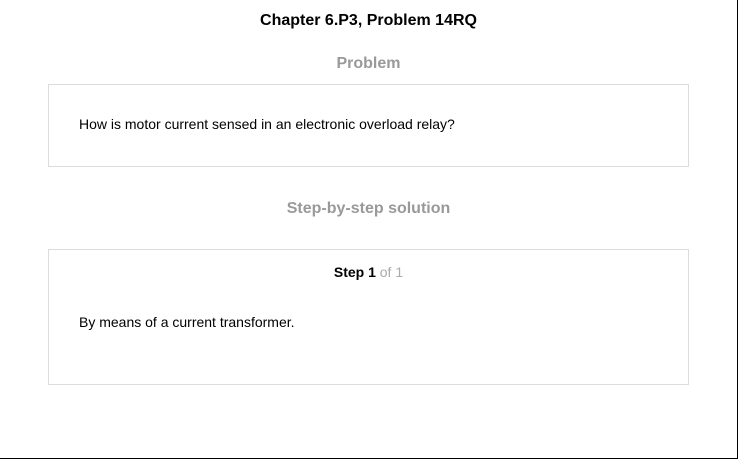 The height and width of the screenshot is (459, 738). Describe the element at coordinates (368, 208) in the screenshot. I see `solution-heading: Step-by-step solution` at that location.